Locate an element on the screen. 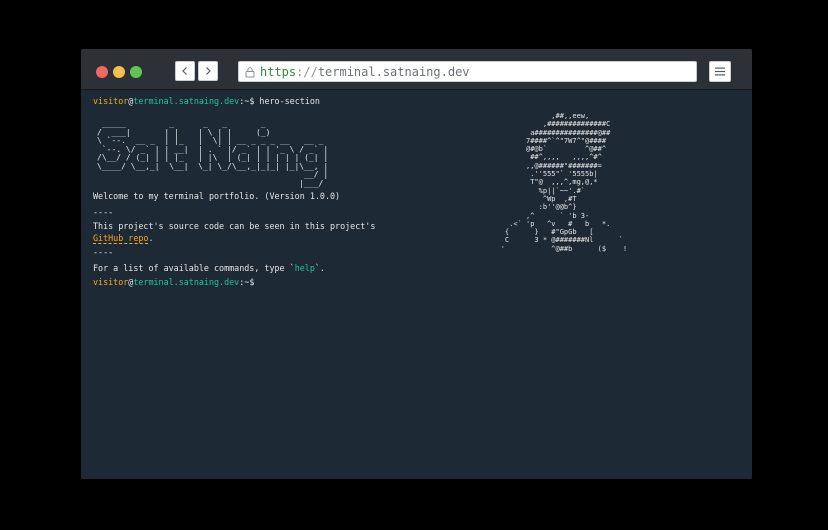  back-button is located at coordinates (185, 71).